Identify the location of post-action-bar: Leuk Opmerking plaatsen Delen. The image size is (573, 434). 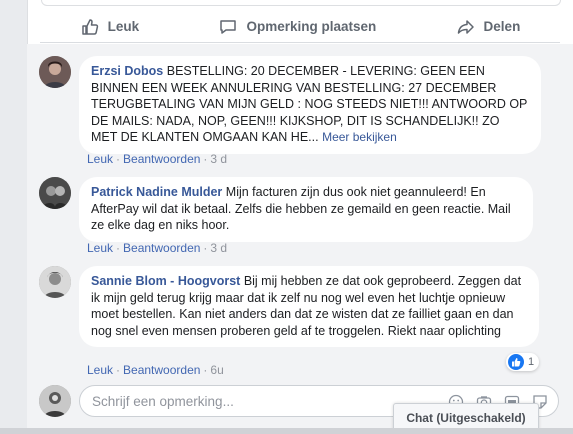
(300, 27).